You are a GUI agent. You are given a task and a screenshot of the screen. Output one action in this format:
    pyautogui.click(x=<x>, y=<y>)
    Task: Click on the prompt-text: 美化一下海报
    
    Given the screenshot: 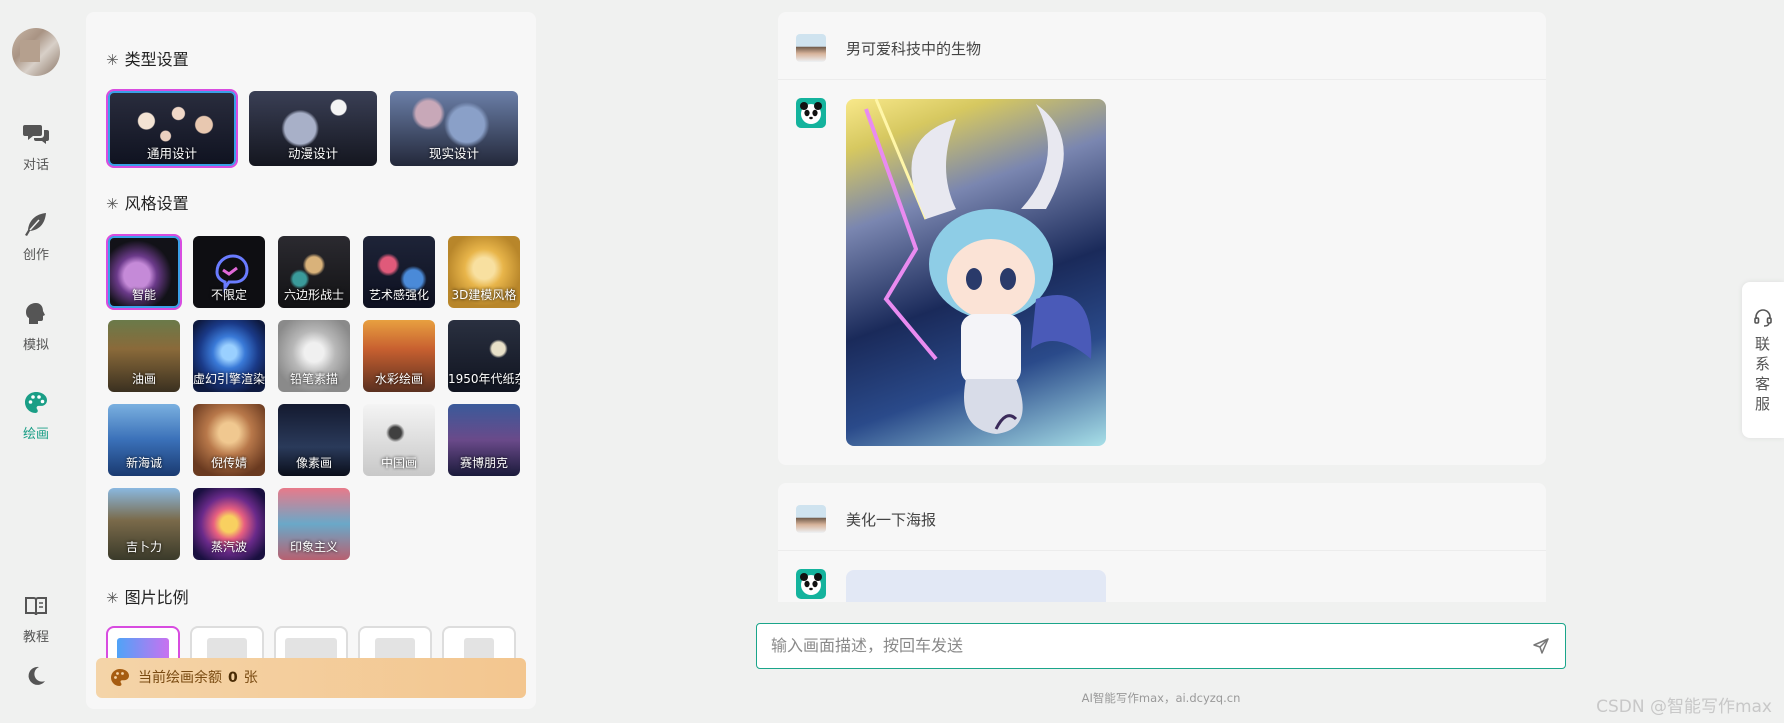 What is the action you would take?
    pyautogui.click(x=891, y=520)
    